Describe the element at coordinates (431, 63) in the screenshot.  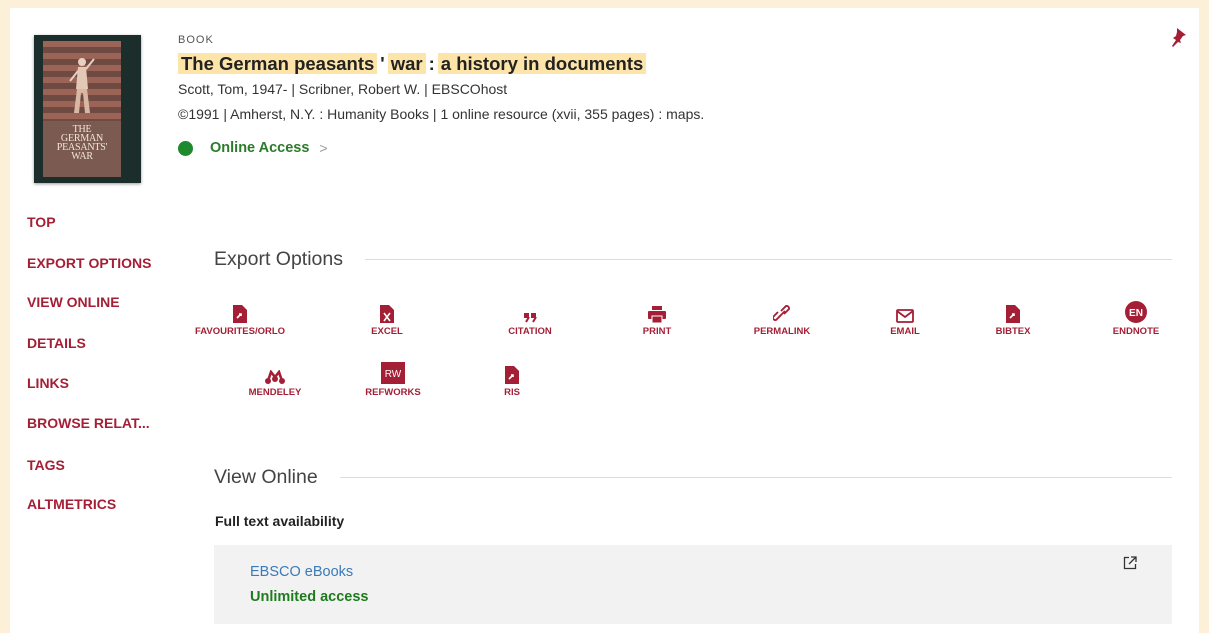
I see `title-part: :` at that location.